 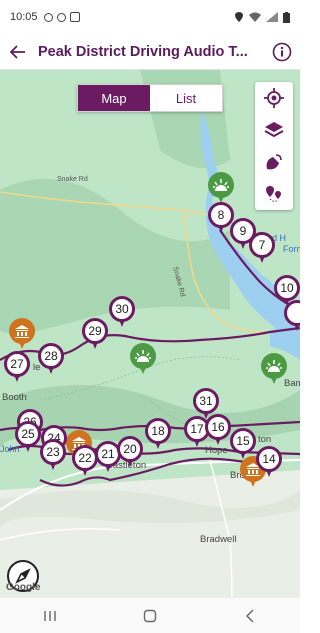 What do you see at coordinates (28, 434) in the screenshot?
I see `stop-number: 25` at bounding box center [28, 434].